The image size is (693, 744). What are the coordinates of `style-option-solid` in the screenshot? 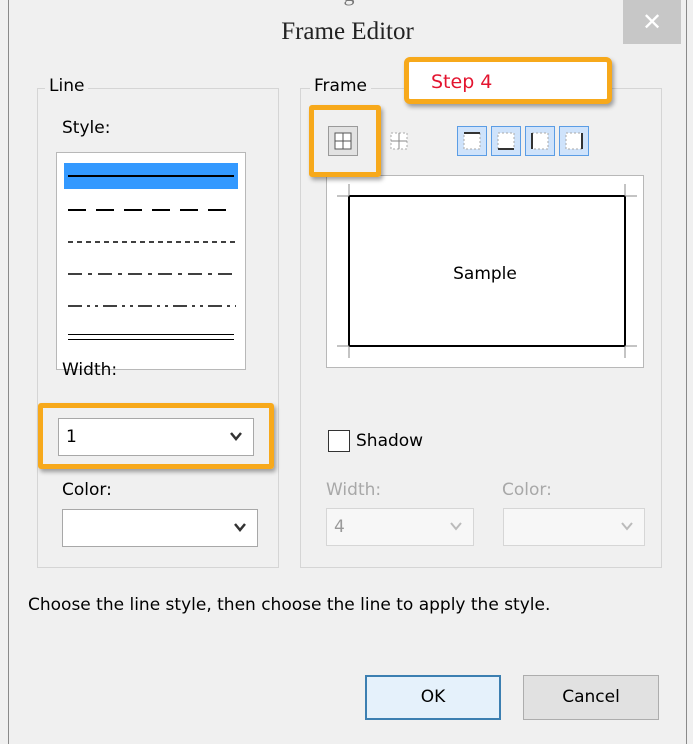 It's located at (151, 176).